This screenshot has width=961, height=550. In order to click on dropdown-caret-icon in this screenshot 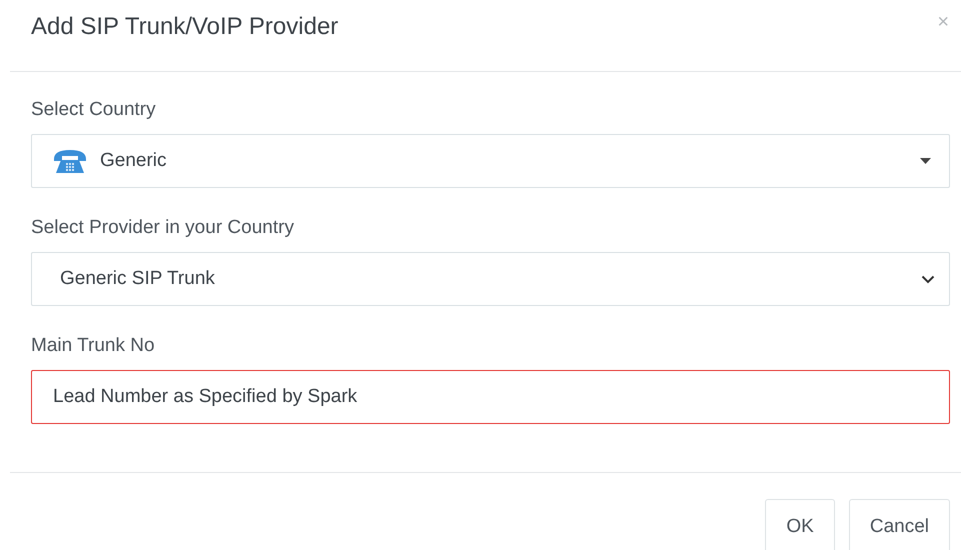, I will do `click(925, 161)`.